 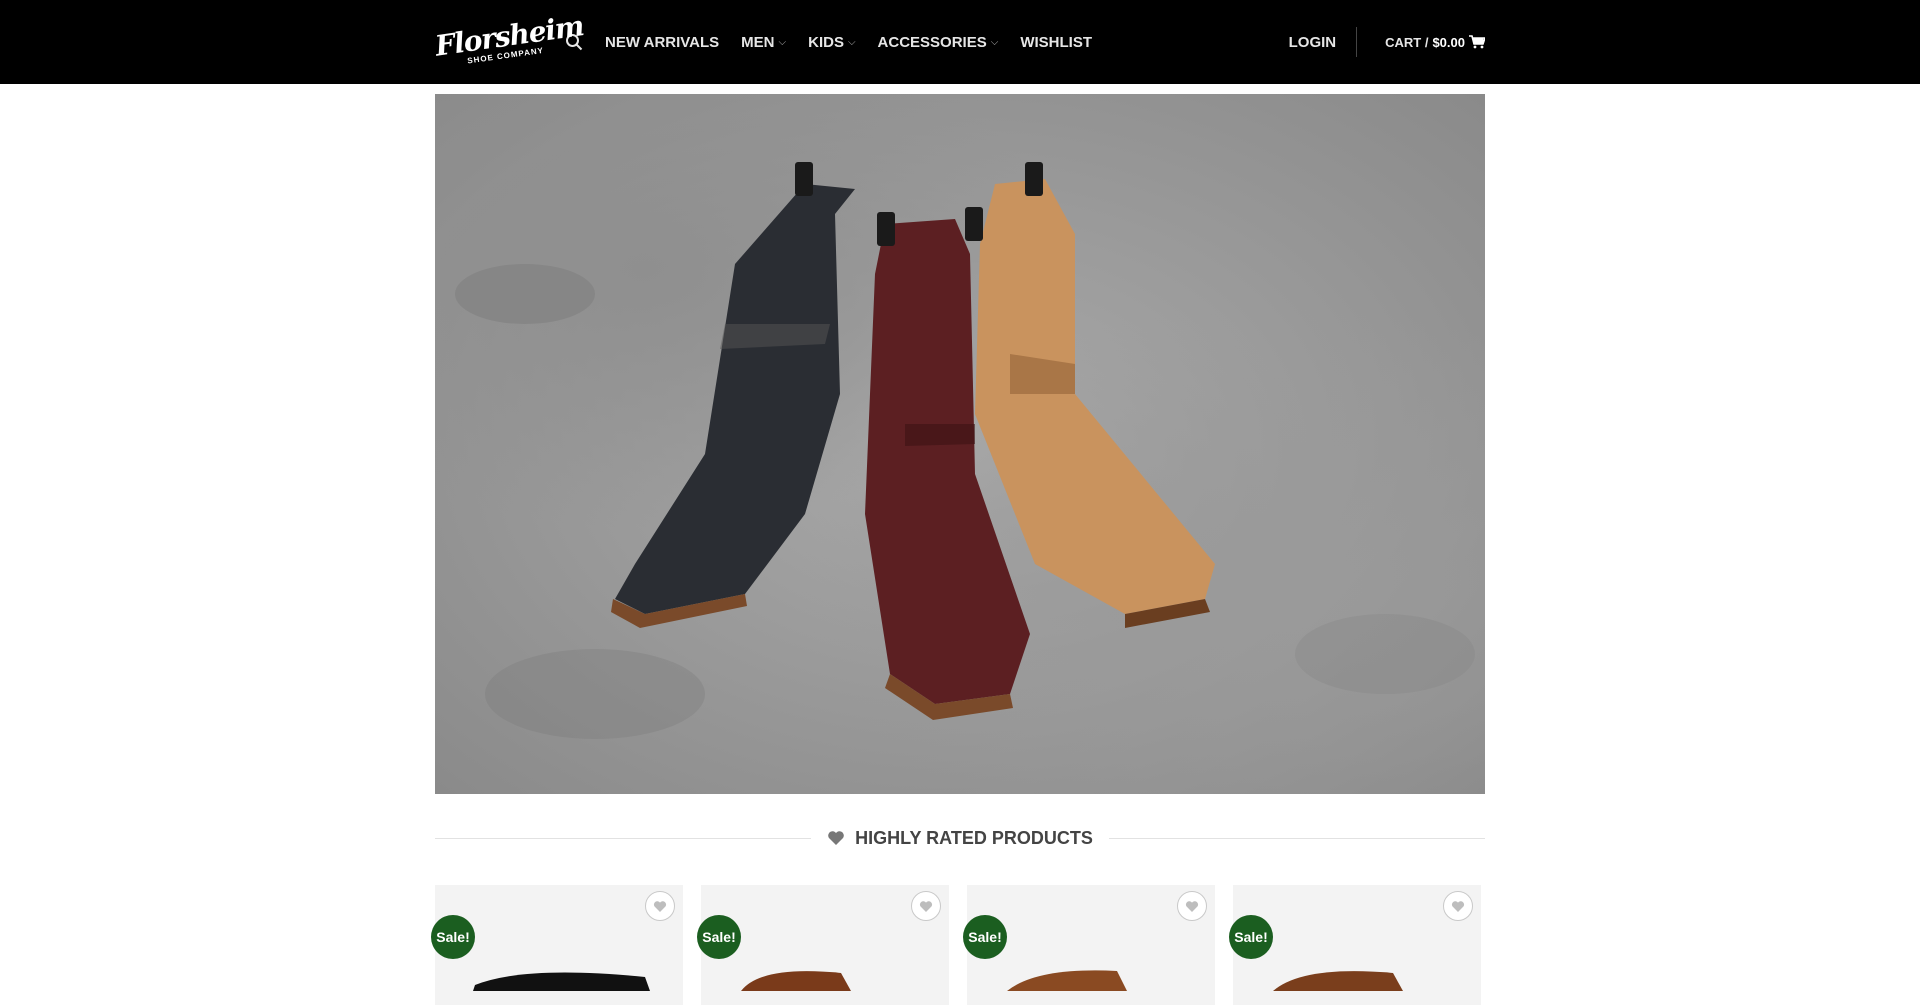 I want to click on nav-wishlist: WISHLIST, so click(x=1056, y=42).